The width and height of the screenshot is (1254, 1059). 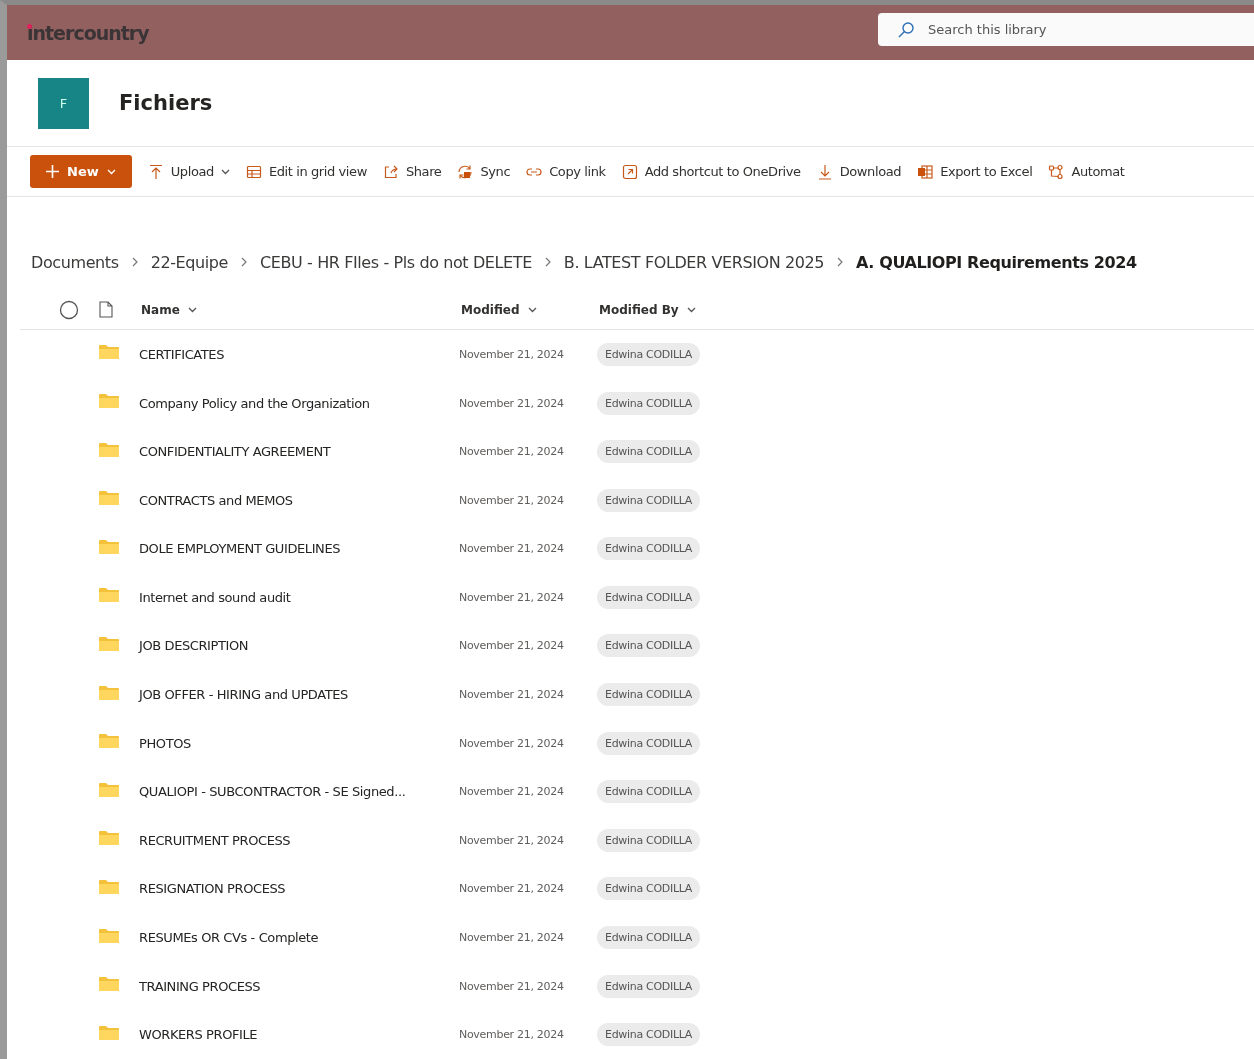 I want to click on search-icon, so click(x=906, y=29).